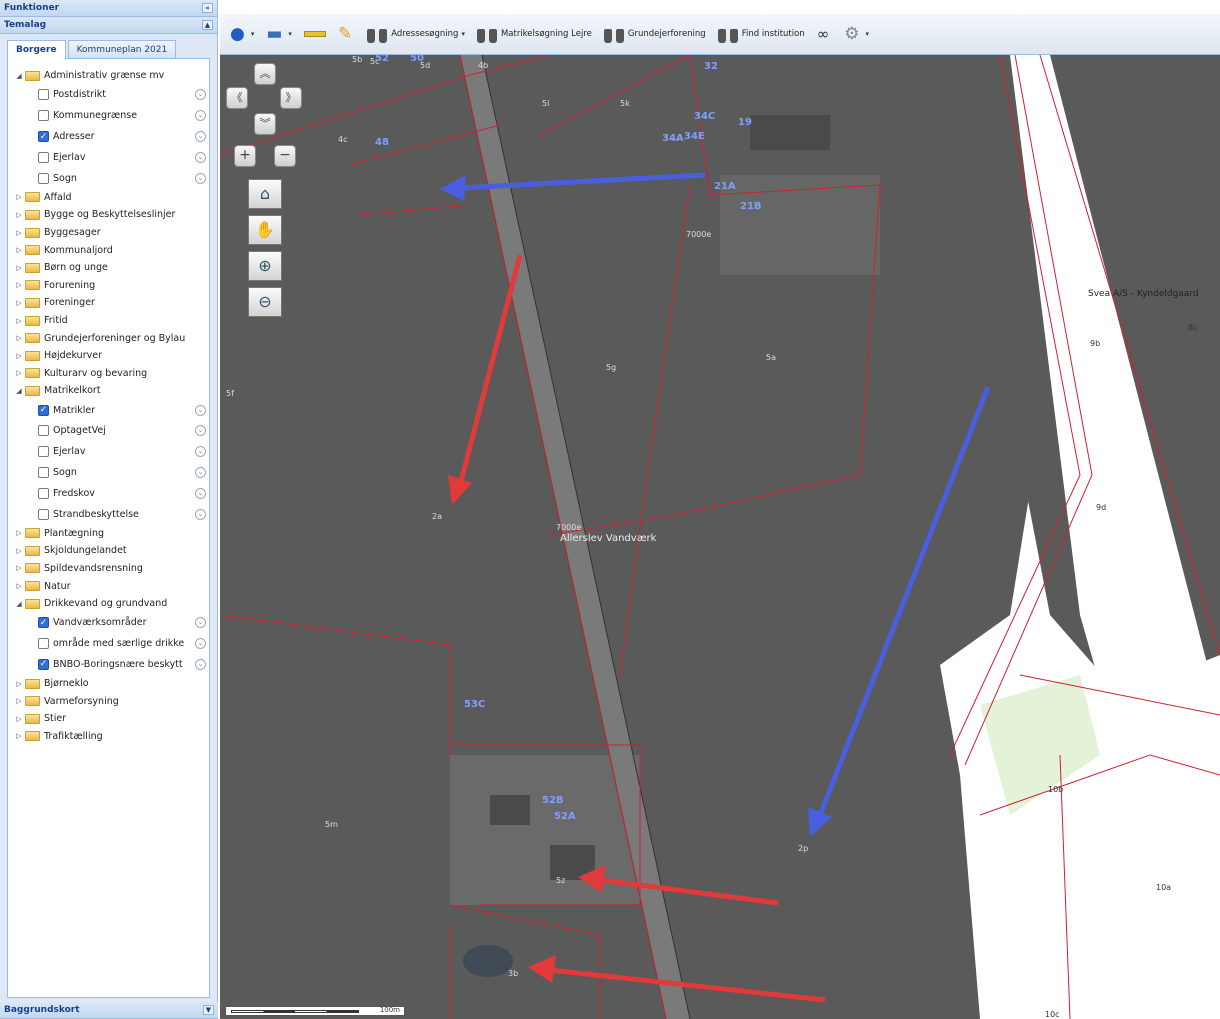  What do you see at coordinates (36, 49) in the screenshot?
I see `tab-borgere: Borgere` at bounding box center [36, 49].